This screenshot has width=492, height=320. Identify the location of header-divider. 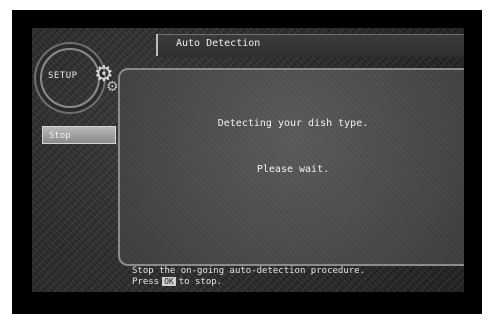
(157, 45).